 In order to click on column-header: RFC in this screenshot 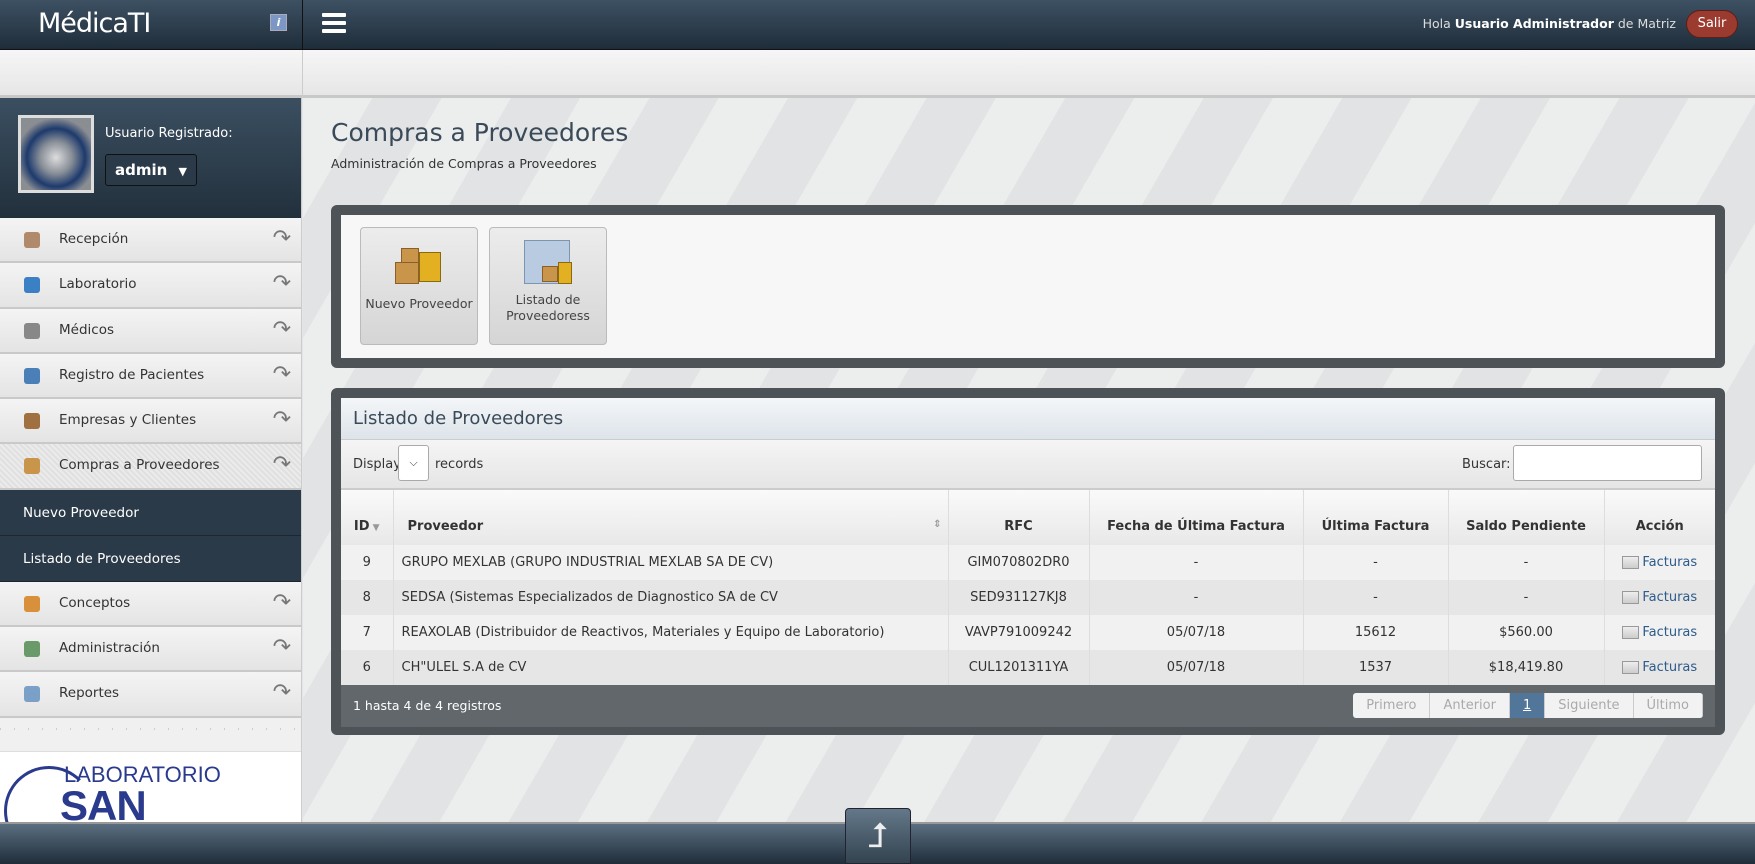, I will do `click(1018, 517)`.